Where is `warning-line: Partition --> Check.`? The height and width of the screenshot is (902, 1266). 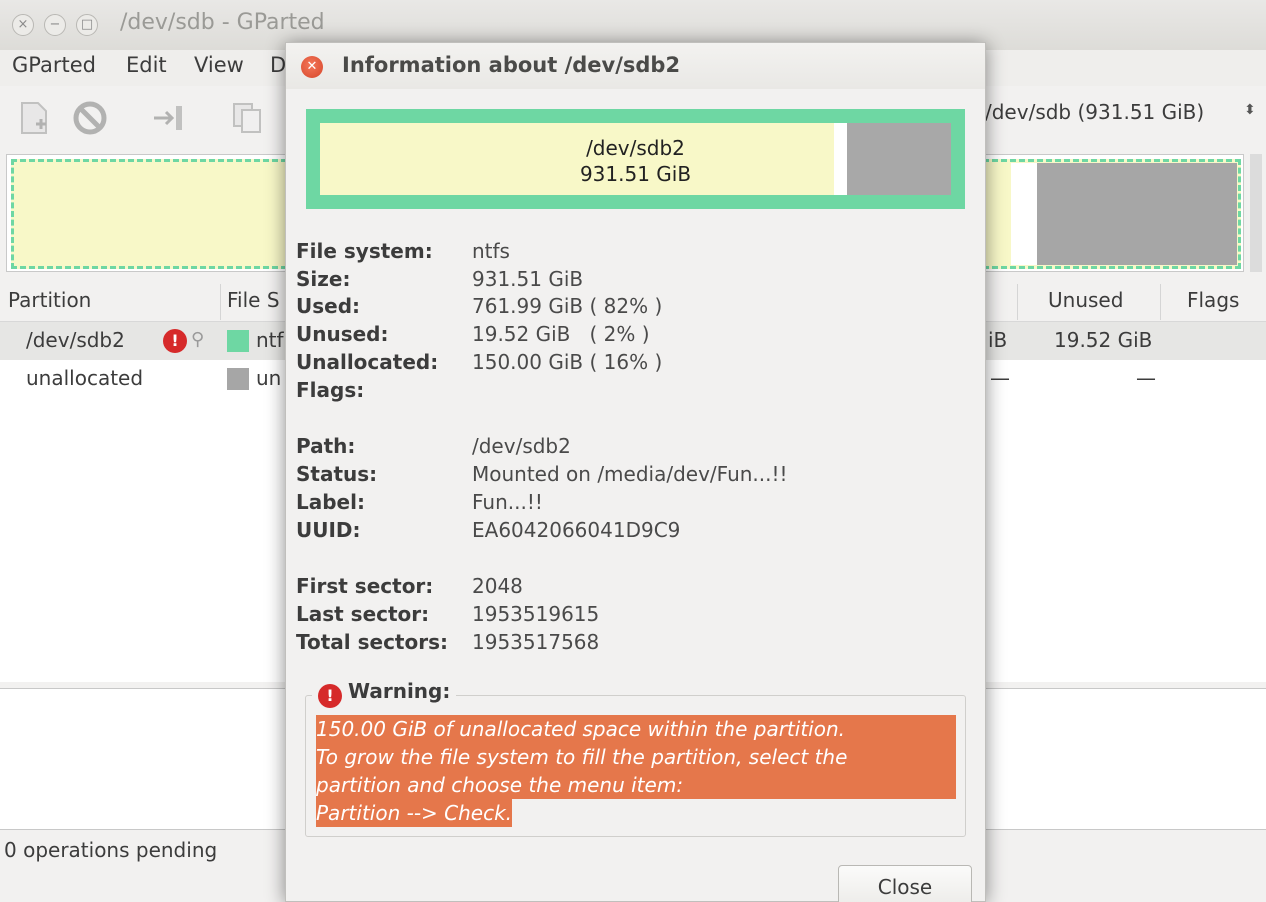
warning-line: Partition --> Check. is located at coordinates (414, 813).